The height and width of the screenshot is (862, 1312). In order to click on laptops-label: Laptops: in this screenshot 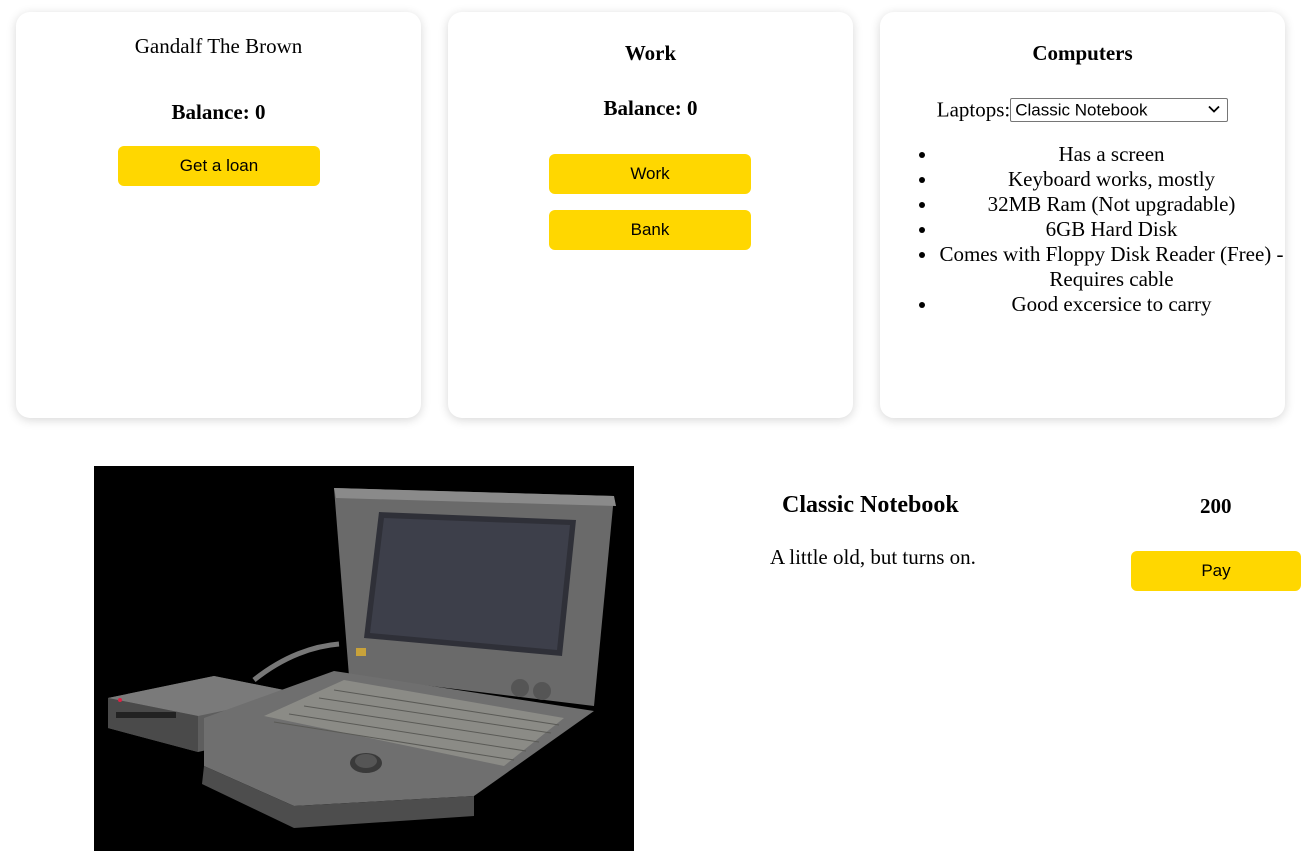, I will do `click(973, 109)`.